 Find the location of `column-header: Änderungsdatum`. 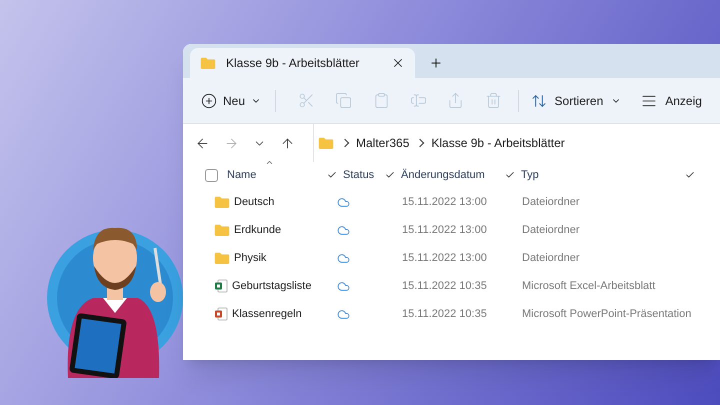

column-header: Änderungsdatum is located at coordinates (453, 175).